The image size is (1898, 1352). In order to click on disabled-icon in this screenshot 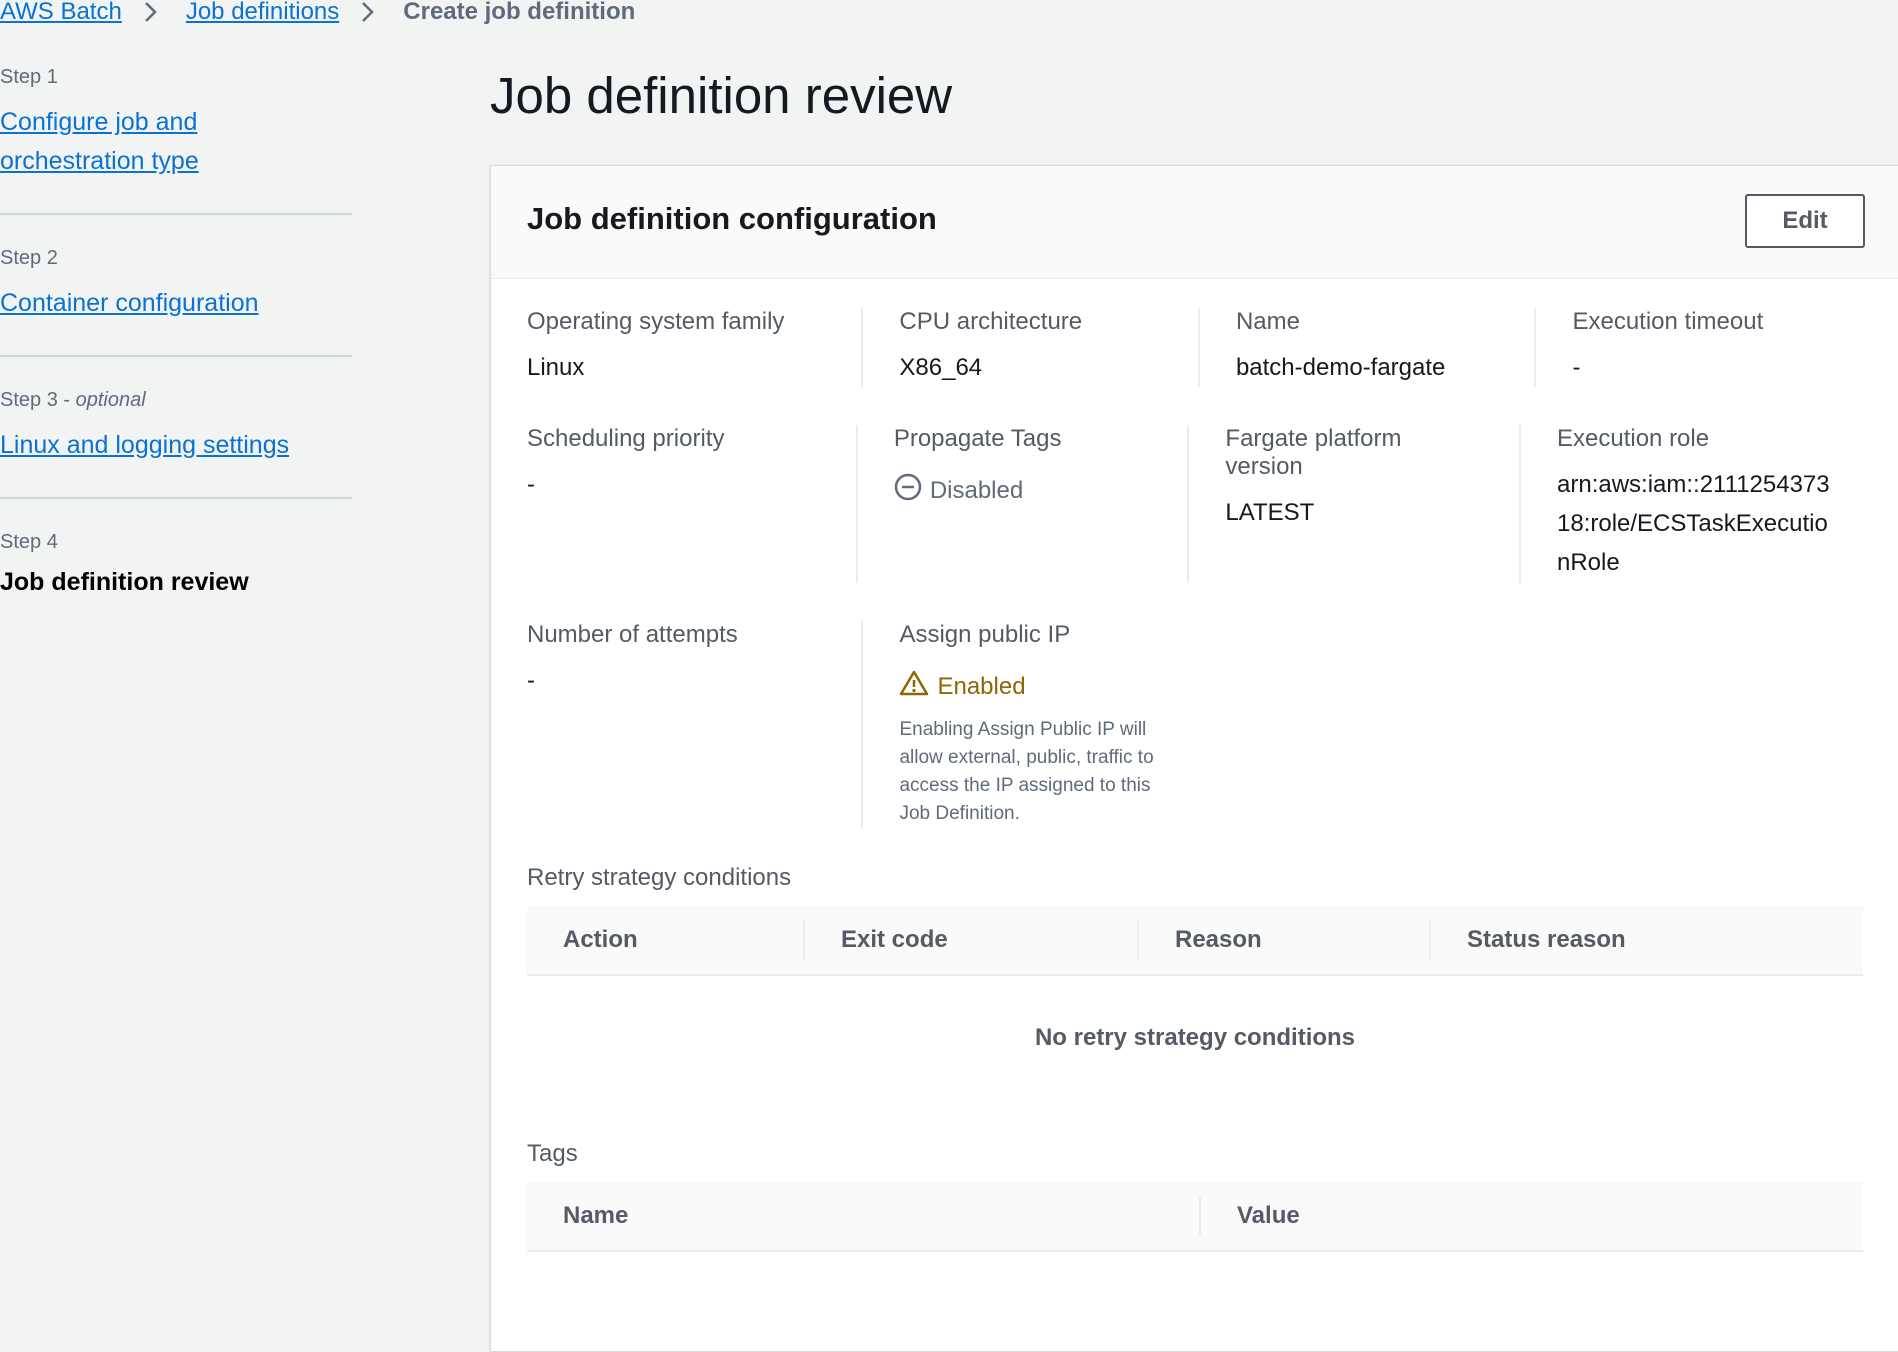, I will do `click(912, 490)`.